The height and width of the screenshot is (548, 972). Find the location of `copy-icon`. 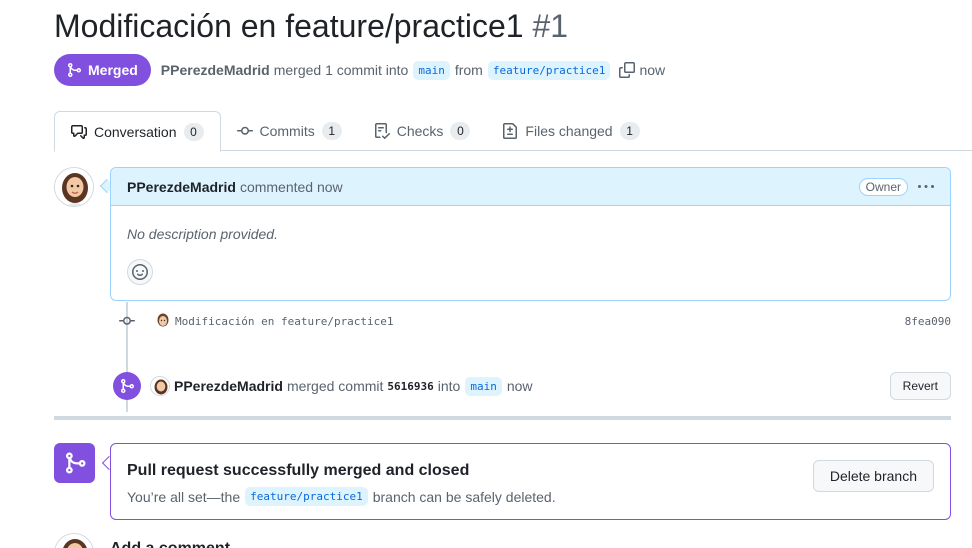

copy-icon is located at coordinates (627, 70).